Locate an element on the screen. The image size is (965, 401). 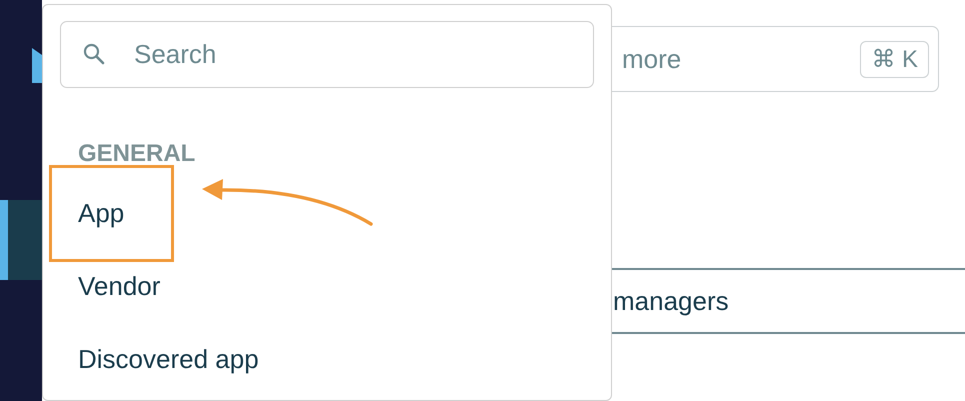
search-field: Search is located at coordinates (327, 54).